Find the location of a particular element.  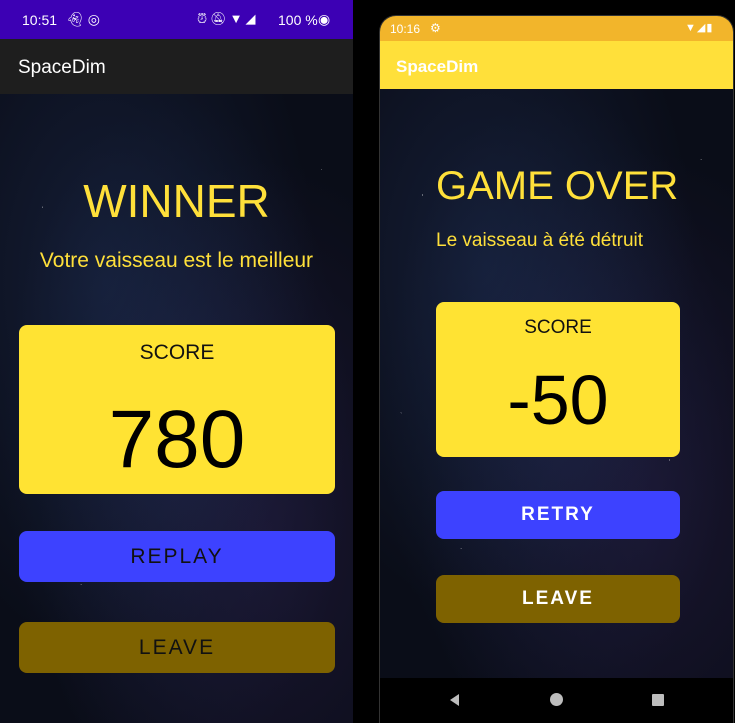

retry-button: RETRY is located at coordinates (558, 515).